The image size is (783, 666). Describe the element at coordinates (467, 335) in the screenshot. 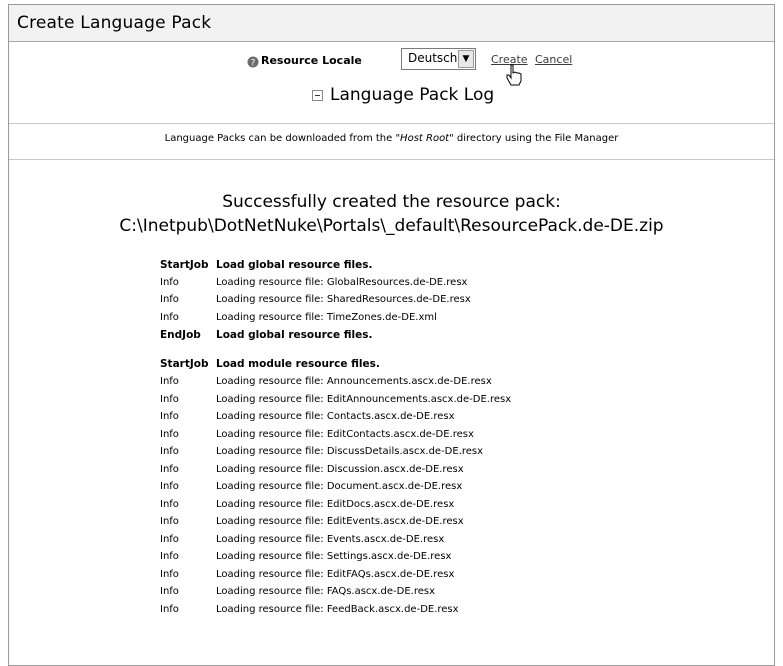

I see `log-entry: EndJob Load global resource files.` at that location.